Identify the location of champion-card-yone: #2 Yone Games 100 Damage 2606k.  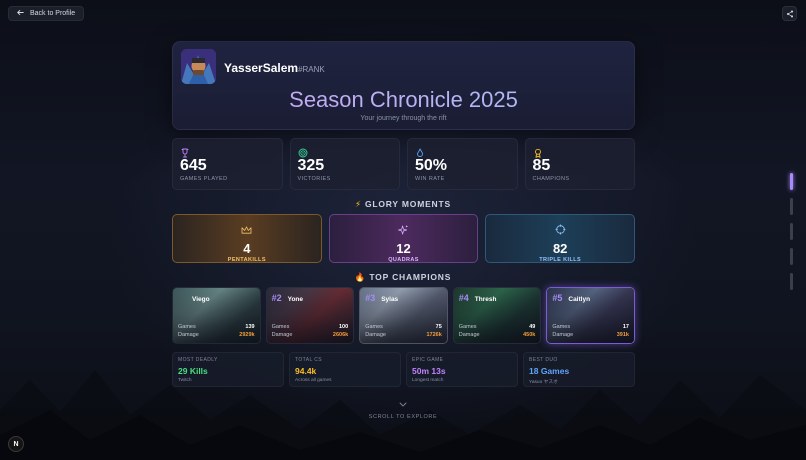
(310, 315).